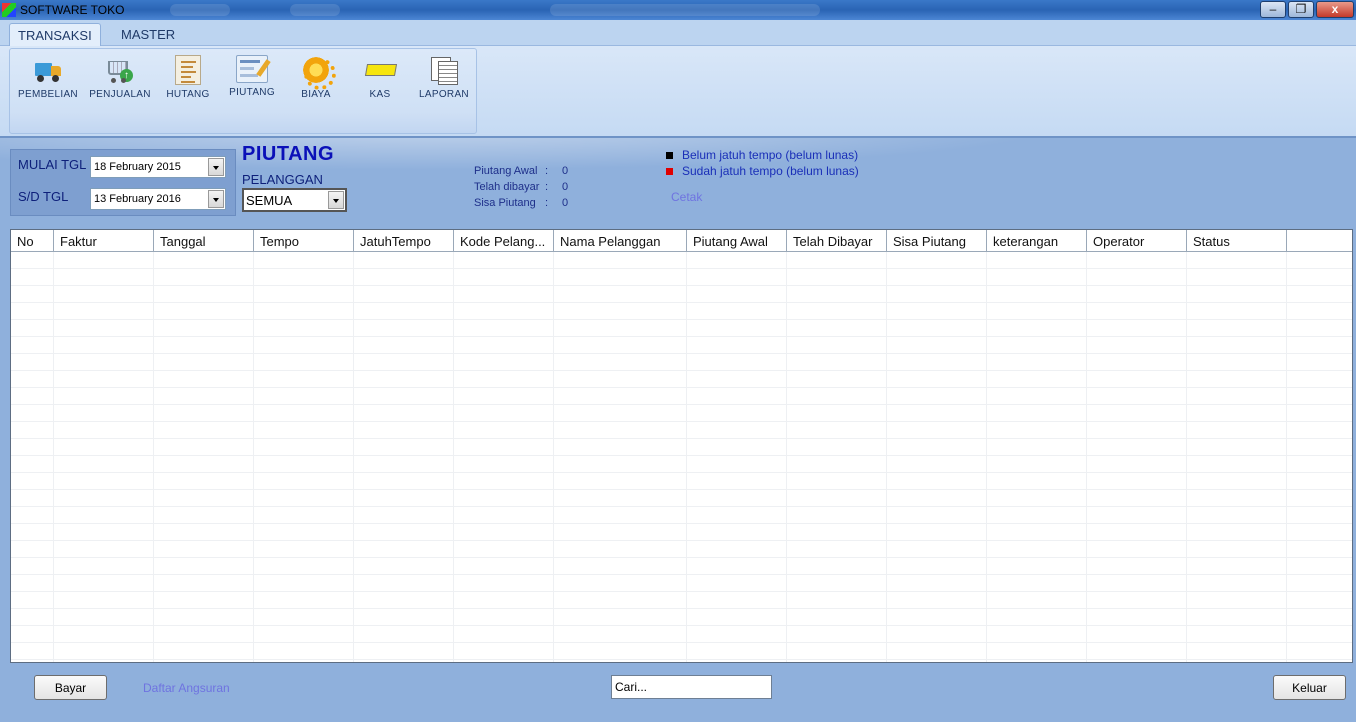 This screenshot has height=722, width=1356. I want to click on minimize-button: ‒, so click(1273, 9).